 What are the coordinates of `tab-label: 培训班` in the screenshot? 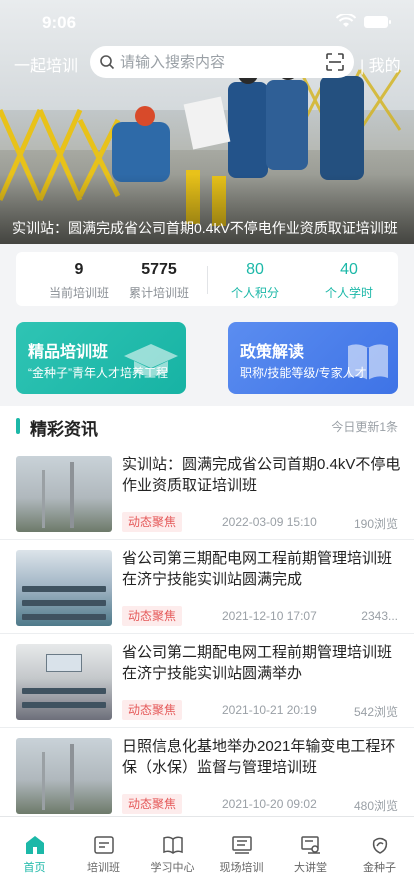 It's located at (103, 868).